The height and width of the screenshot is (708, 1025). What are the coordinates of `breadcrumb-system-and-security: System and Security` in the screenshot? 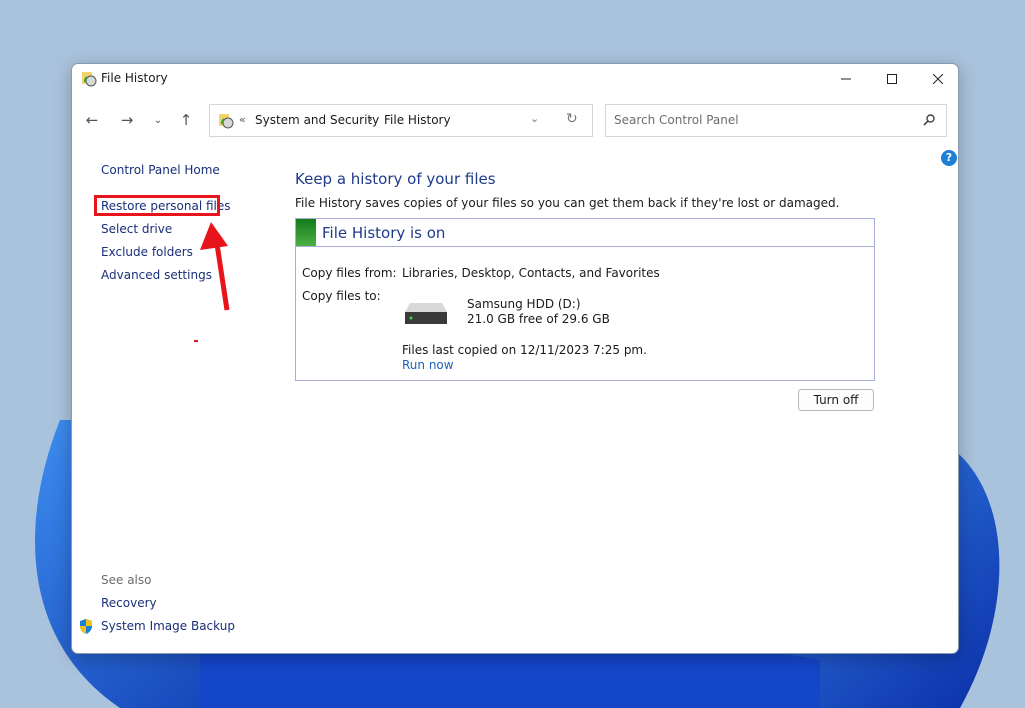 It's located at (317, 120).